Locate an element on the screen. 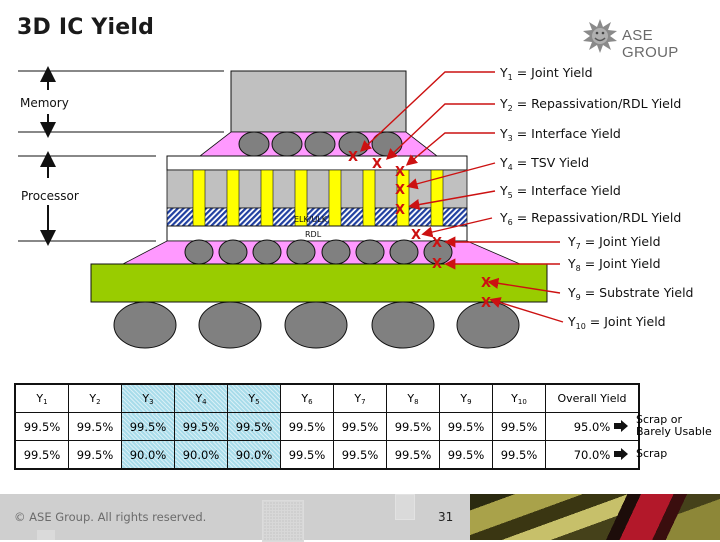 This screenshot has width=720, height=542. failure-marker-y3: X is located at coordinates (400, 172).